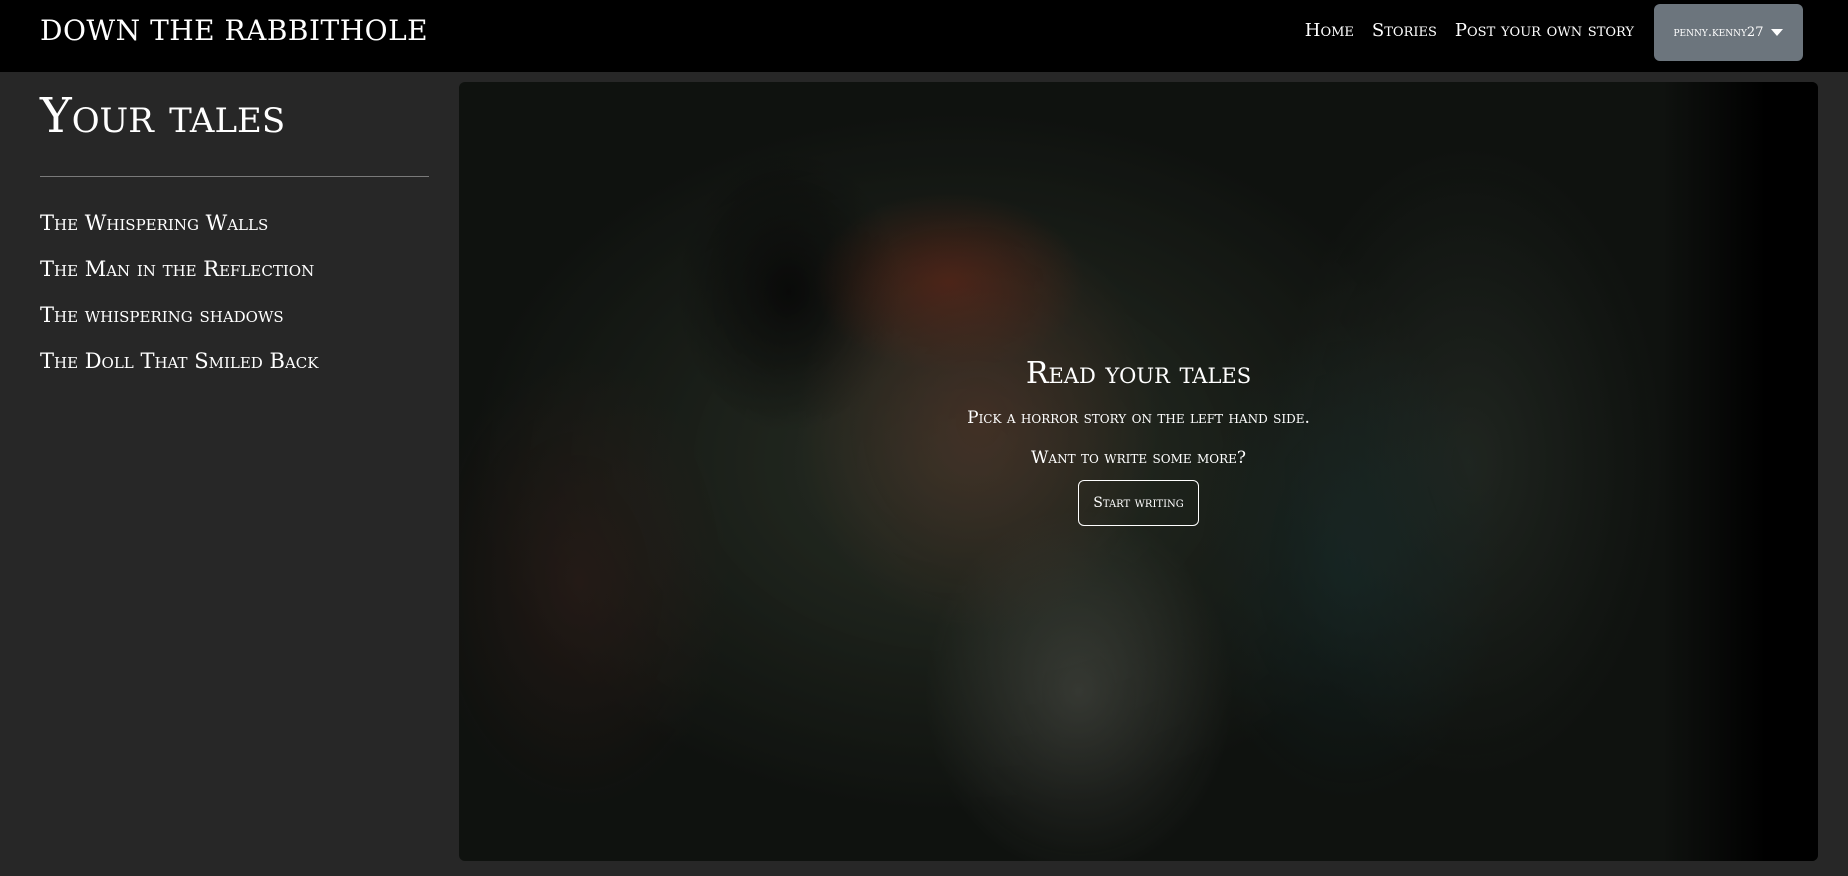 This screenshot has width=1848, height=876. I want to click on nav-links: Home Stories Post your own story, so click(1469, 30).